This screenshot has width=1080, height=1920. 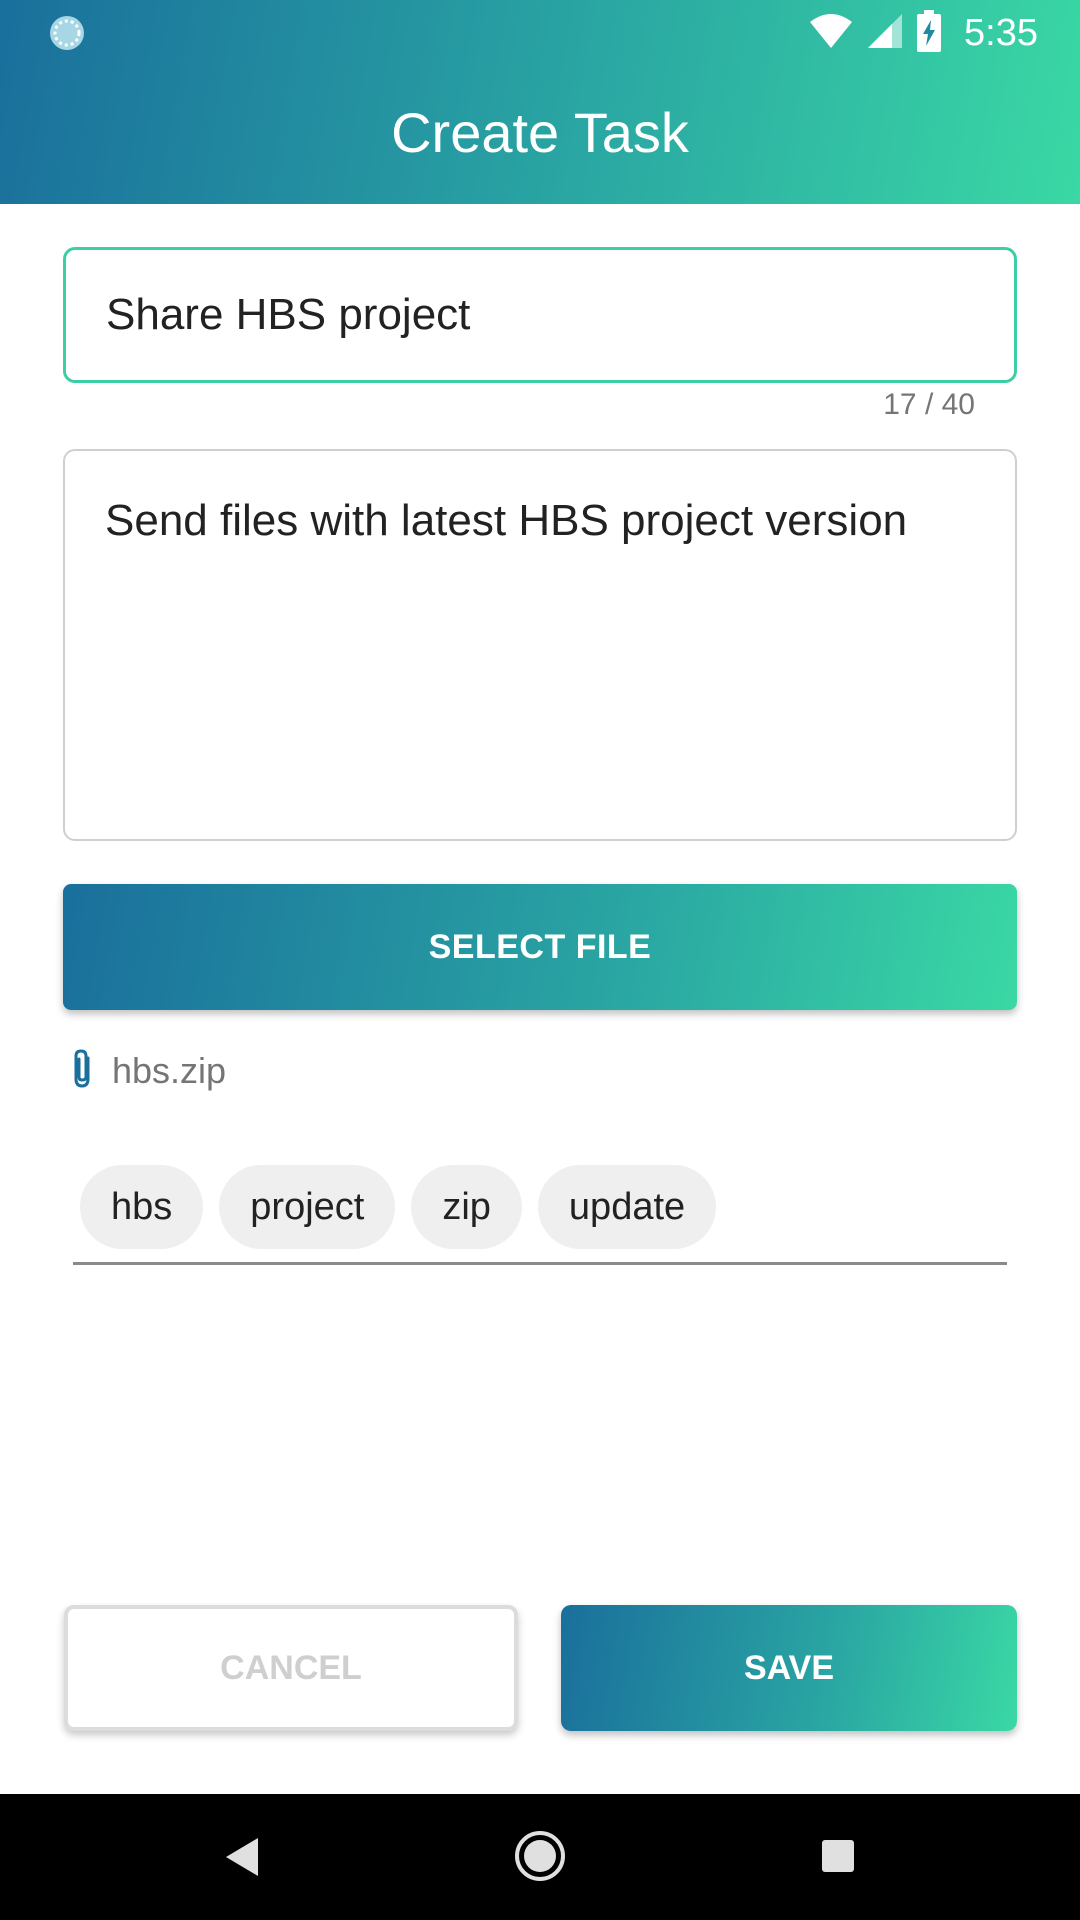 I want to click on tag-chip: project, so click(x=307, y=1207).